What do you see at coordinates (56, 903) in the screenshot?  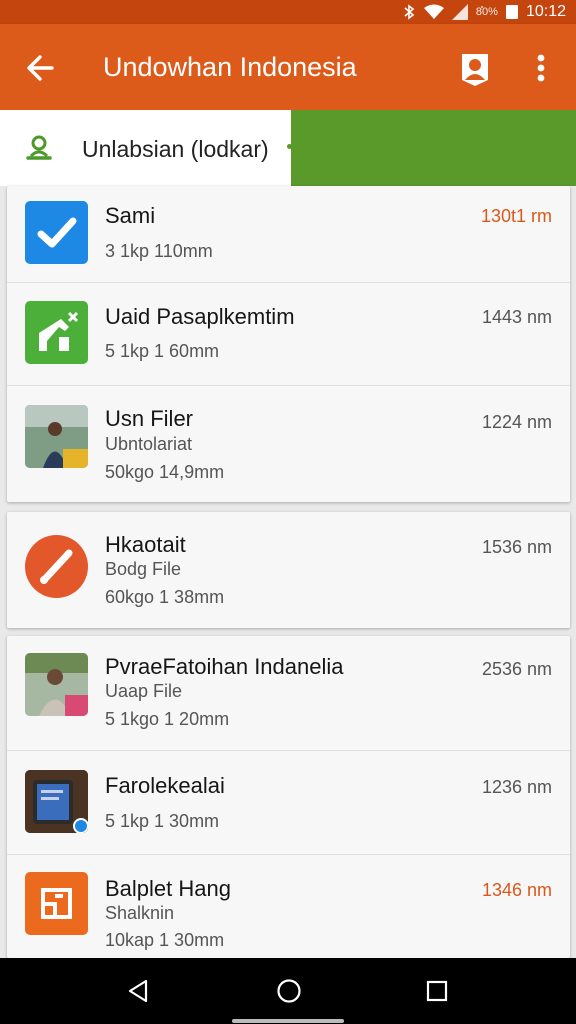 I see `frame-app-icon` at bounding box center [56, 903].